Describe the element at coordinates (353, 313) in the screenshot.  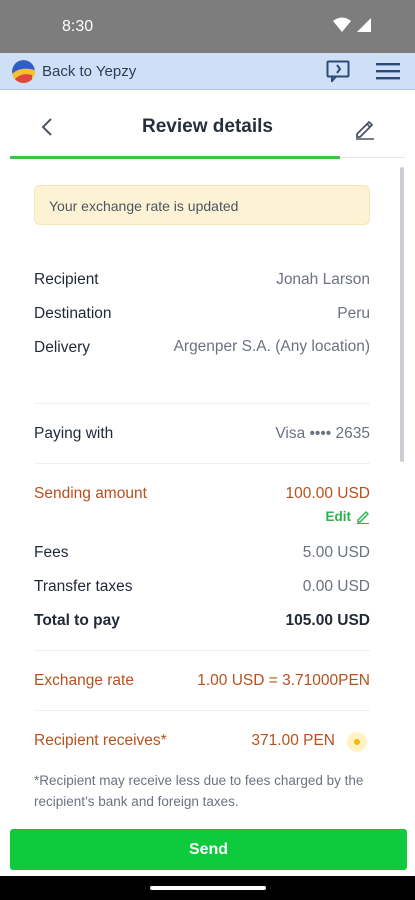
I see `destination-value: Peru` at that location.